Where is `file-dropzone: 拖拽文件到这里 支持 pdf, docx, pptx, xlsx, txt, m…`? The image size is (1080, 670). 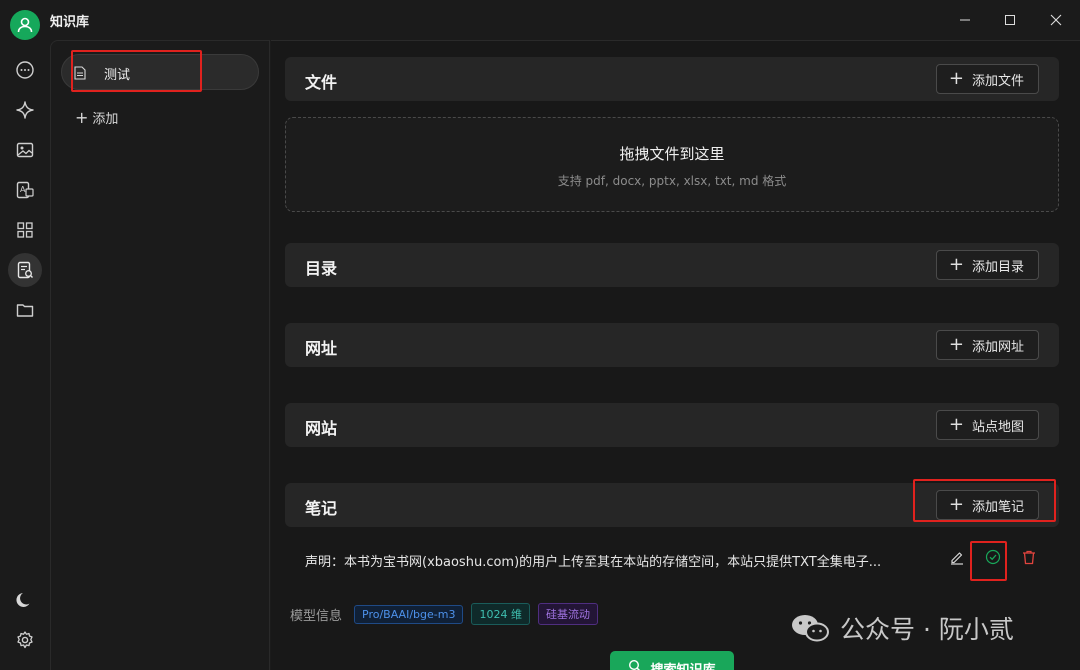
file-dropzone: 拖拽文件到这里 支持 pdf, docx, pptx, xlsx, txt, m… is located at coordinates (672, 164).